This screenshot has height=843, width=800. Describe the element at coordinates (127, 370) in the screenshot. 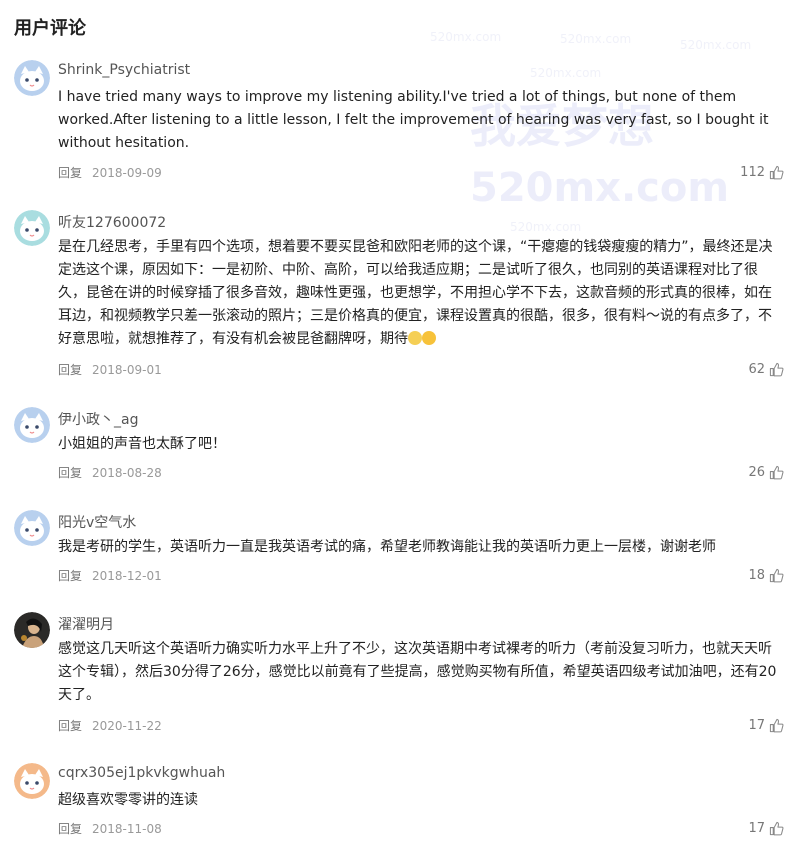

I see `comment-date: 2018-09-01` at that location.